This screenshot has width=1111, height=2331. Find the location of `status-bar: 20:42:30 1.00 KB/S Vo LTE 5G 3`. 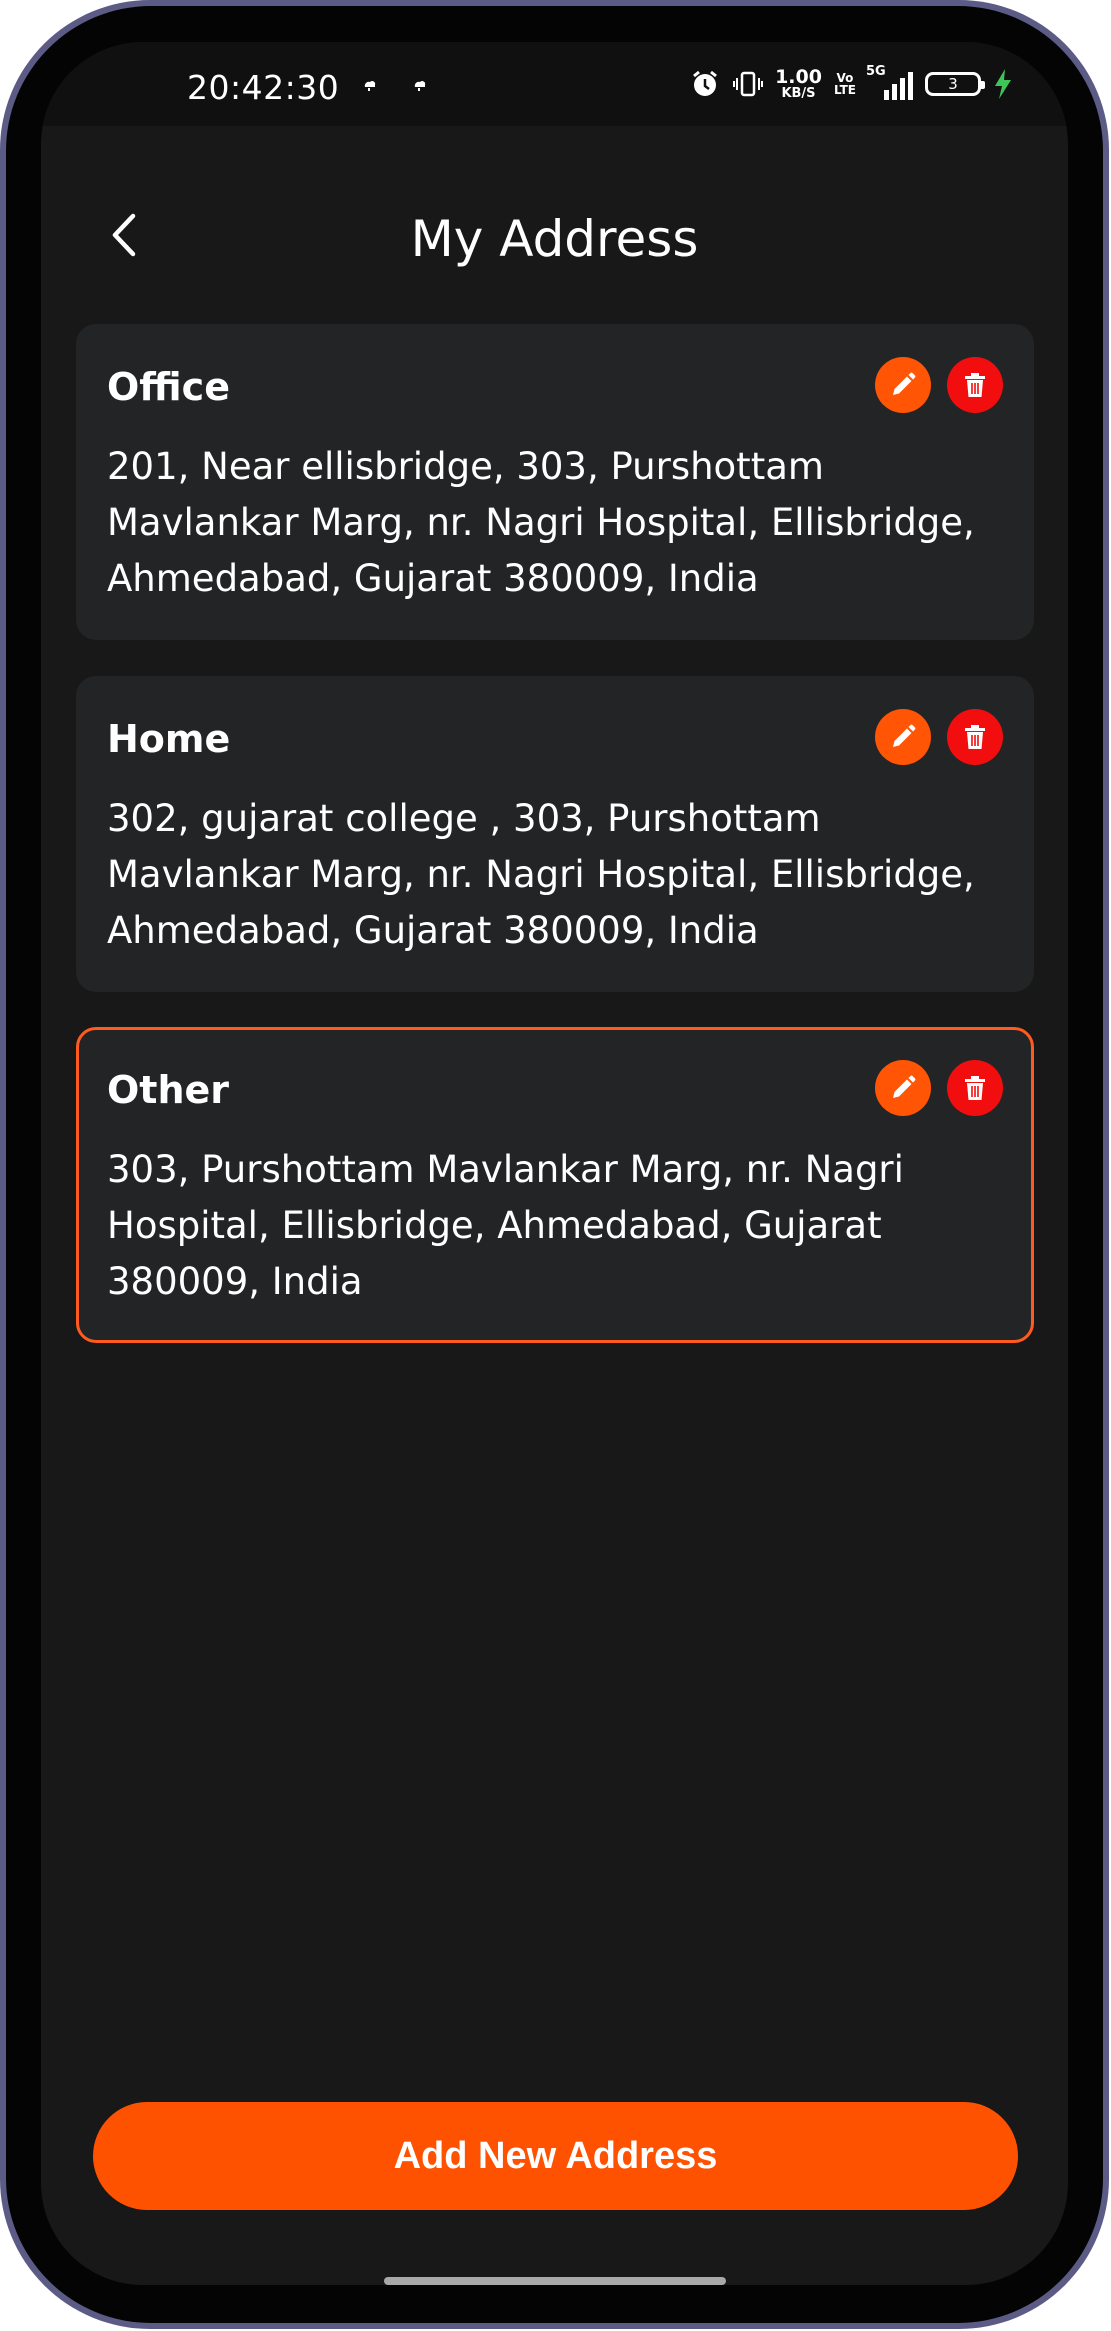

status-bar: 20:42:30 1.00 KB/S Vo LTE 5G 3 is located at coordinates (554, 84).